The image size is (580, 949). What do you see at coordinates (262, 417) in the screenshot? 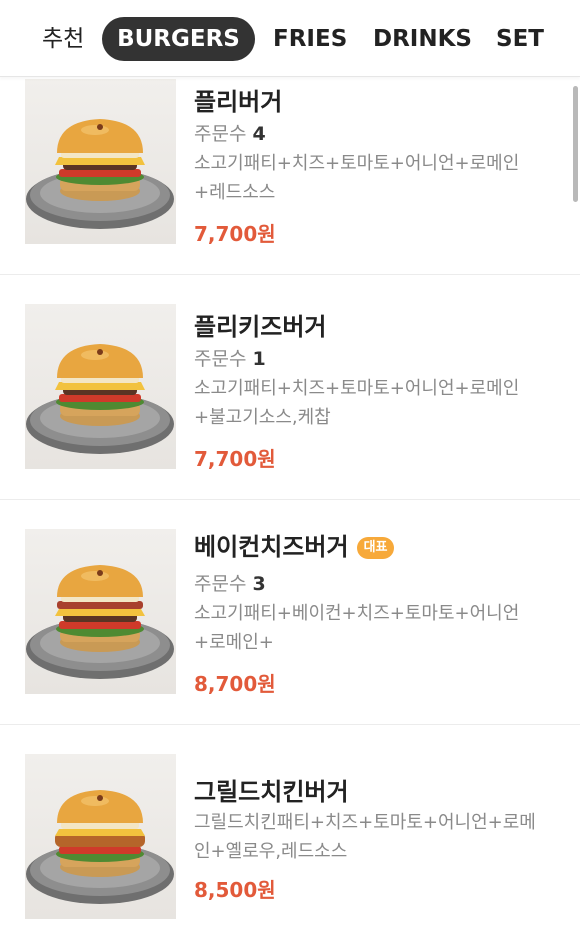
I see `item-description-line: +불고기소스,케찹` at bounding box center [262, 417].